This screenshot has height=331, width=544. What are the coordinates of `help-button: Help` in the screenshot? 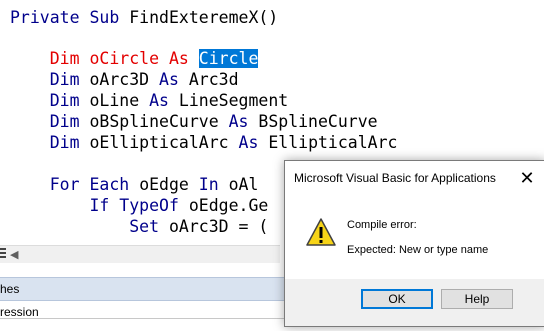 It's located at (477, 299).